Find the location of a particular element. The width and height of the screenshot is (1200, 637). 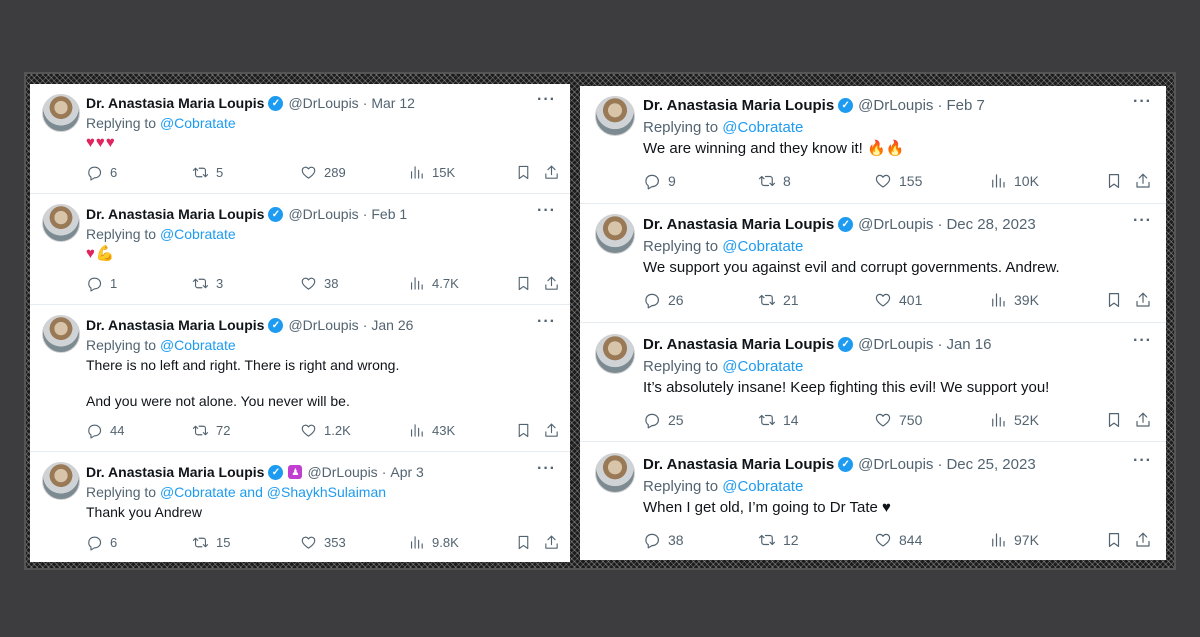

retweet-button: 5 is located at coordinates (207, 172).